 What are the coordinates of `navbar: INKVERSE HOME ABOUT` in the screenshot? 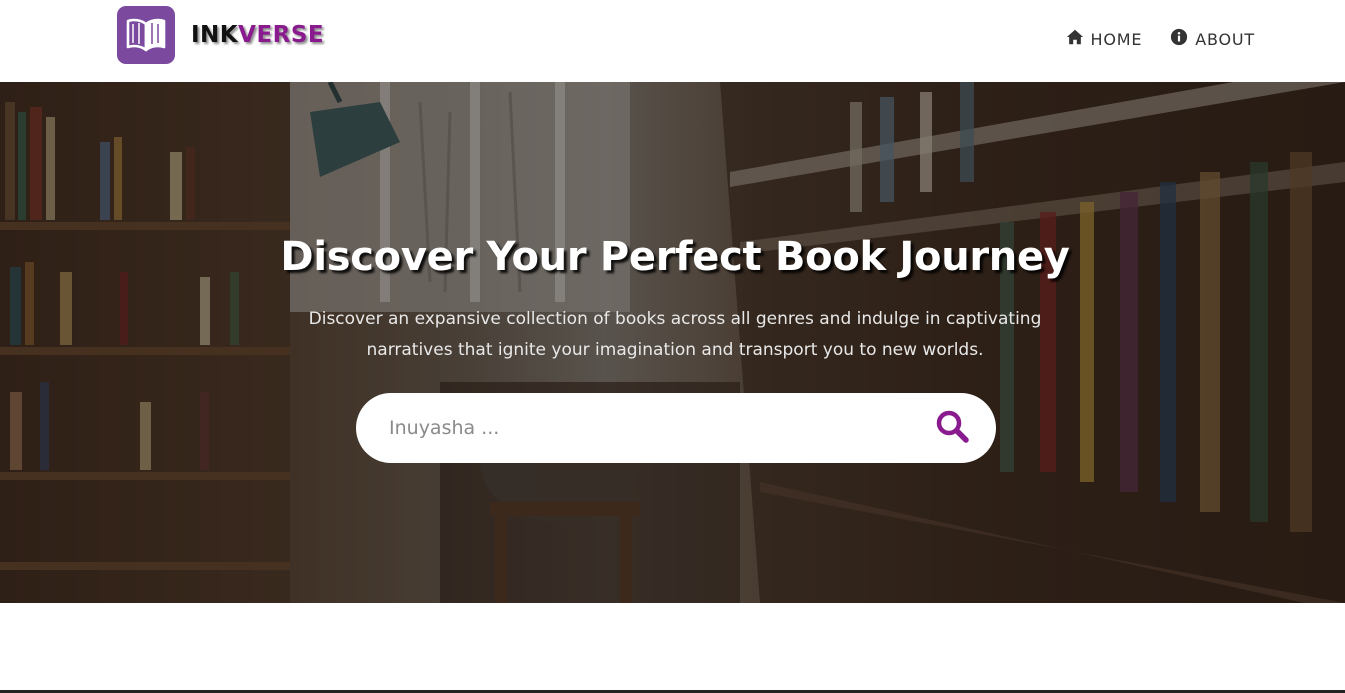 It's located at (672, 41).